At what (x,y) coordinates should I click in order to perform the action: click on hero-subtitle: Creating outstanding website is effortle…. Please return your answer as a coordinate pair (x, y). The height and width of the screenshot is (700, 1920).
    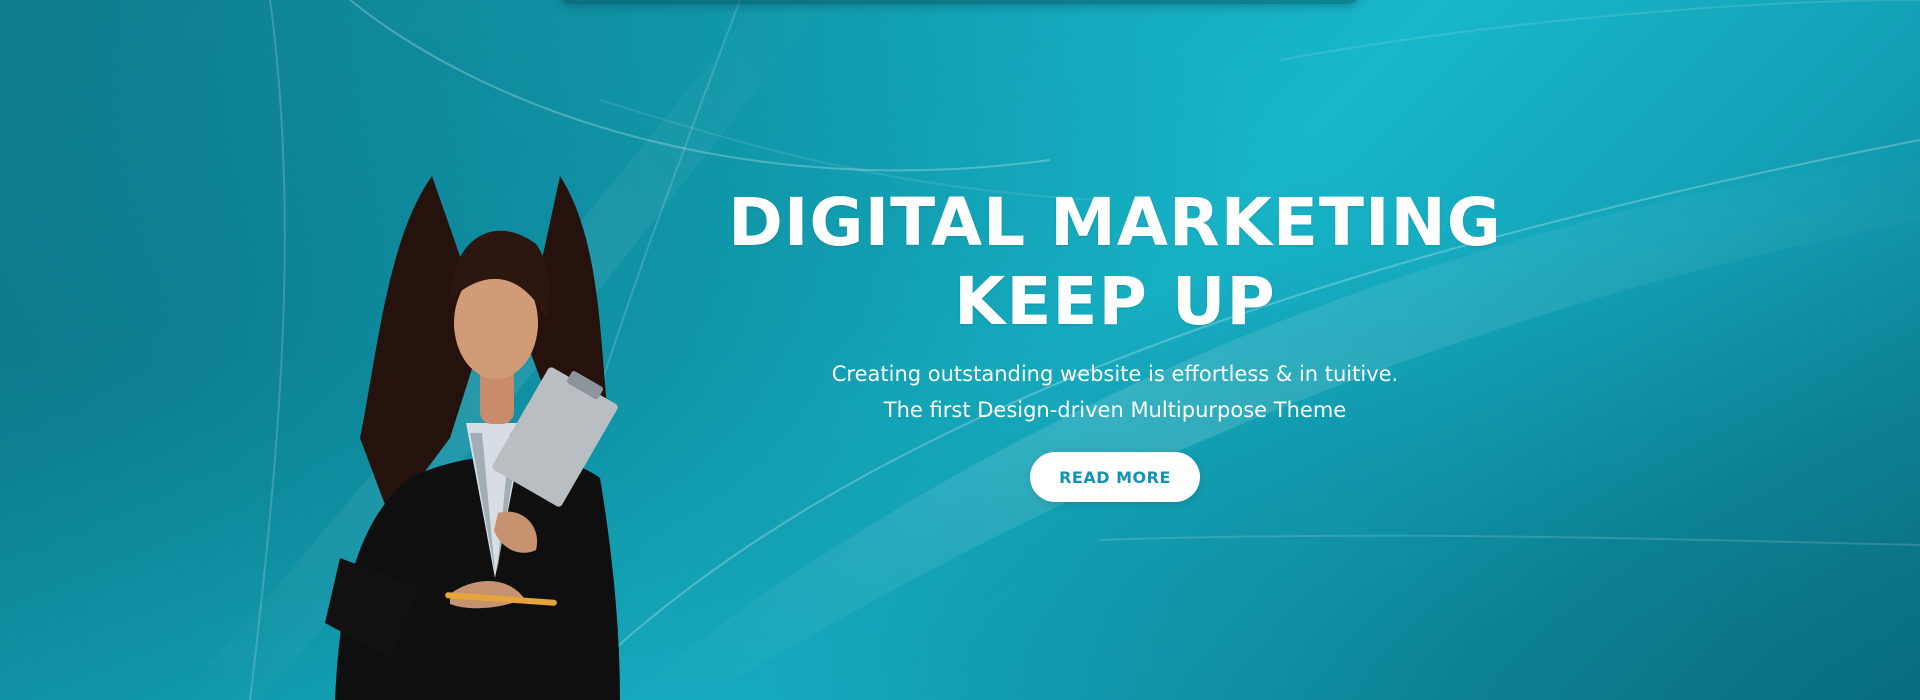
    Looking at the image, I should click on (1115, 392).